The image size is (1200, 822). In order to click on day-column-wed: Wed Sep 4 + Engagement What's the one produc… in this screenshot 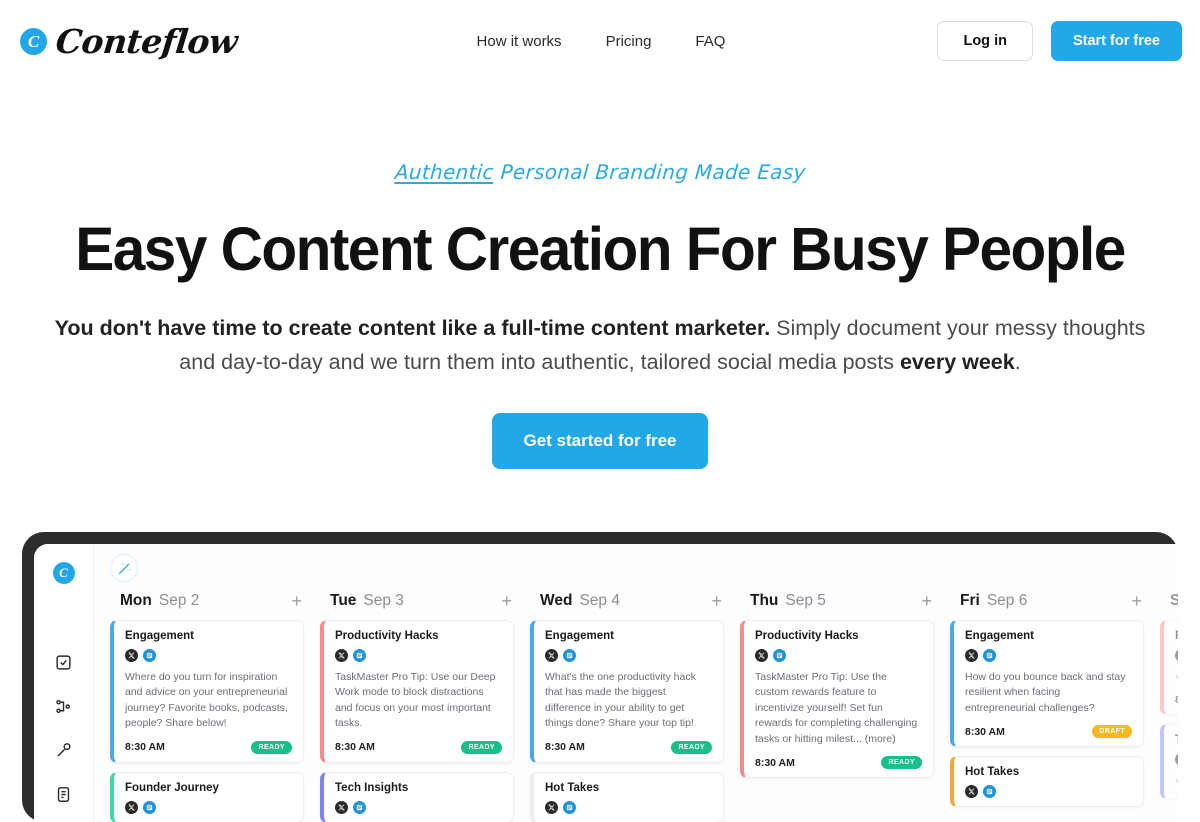, I will do `click(627, 707)`.